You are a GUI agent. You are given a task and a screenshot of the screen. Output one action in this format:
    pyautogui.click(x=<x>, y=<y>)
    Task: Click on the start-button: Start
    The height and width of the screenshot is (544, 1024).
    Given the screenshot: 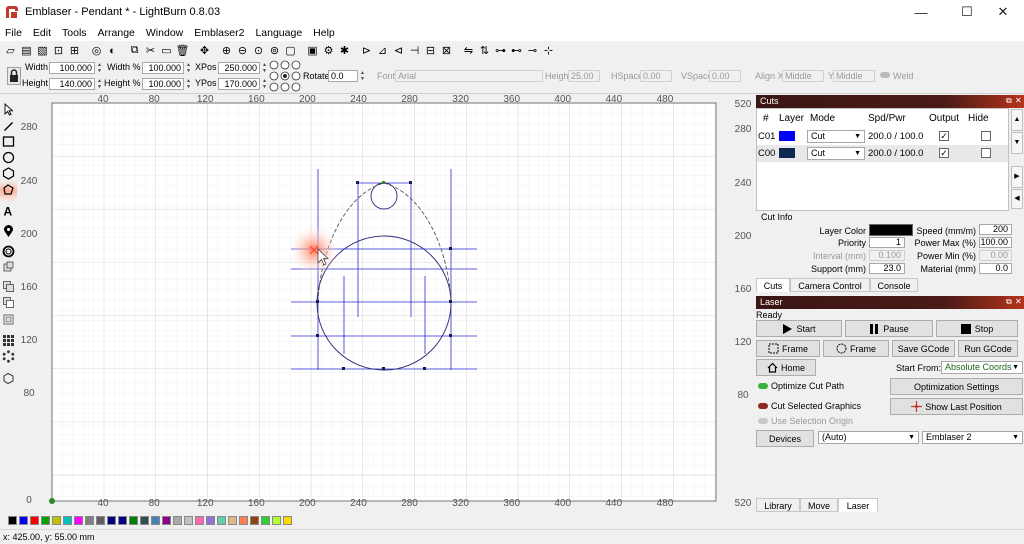 What is the action you would take?
    pyautogui.click(x=799, y=328)
    